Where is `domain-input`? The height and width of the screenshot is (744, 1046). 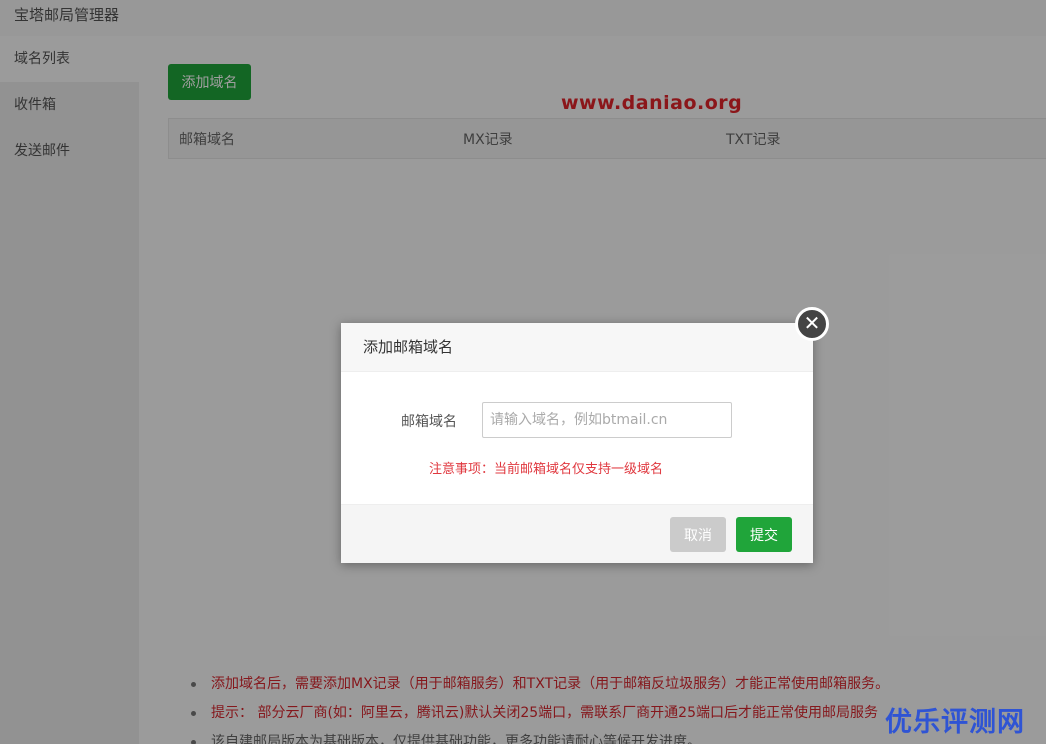 domain-input is located at coordinates (607, 420).